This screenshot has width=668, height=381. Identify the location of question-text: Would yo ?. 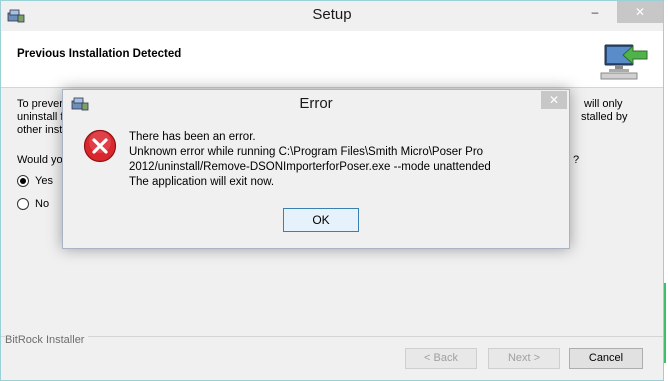
(298, 160).